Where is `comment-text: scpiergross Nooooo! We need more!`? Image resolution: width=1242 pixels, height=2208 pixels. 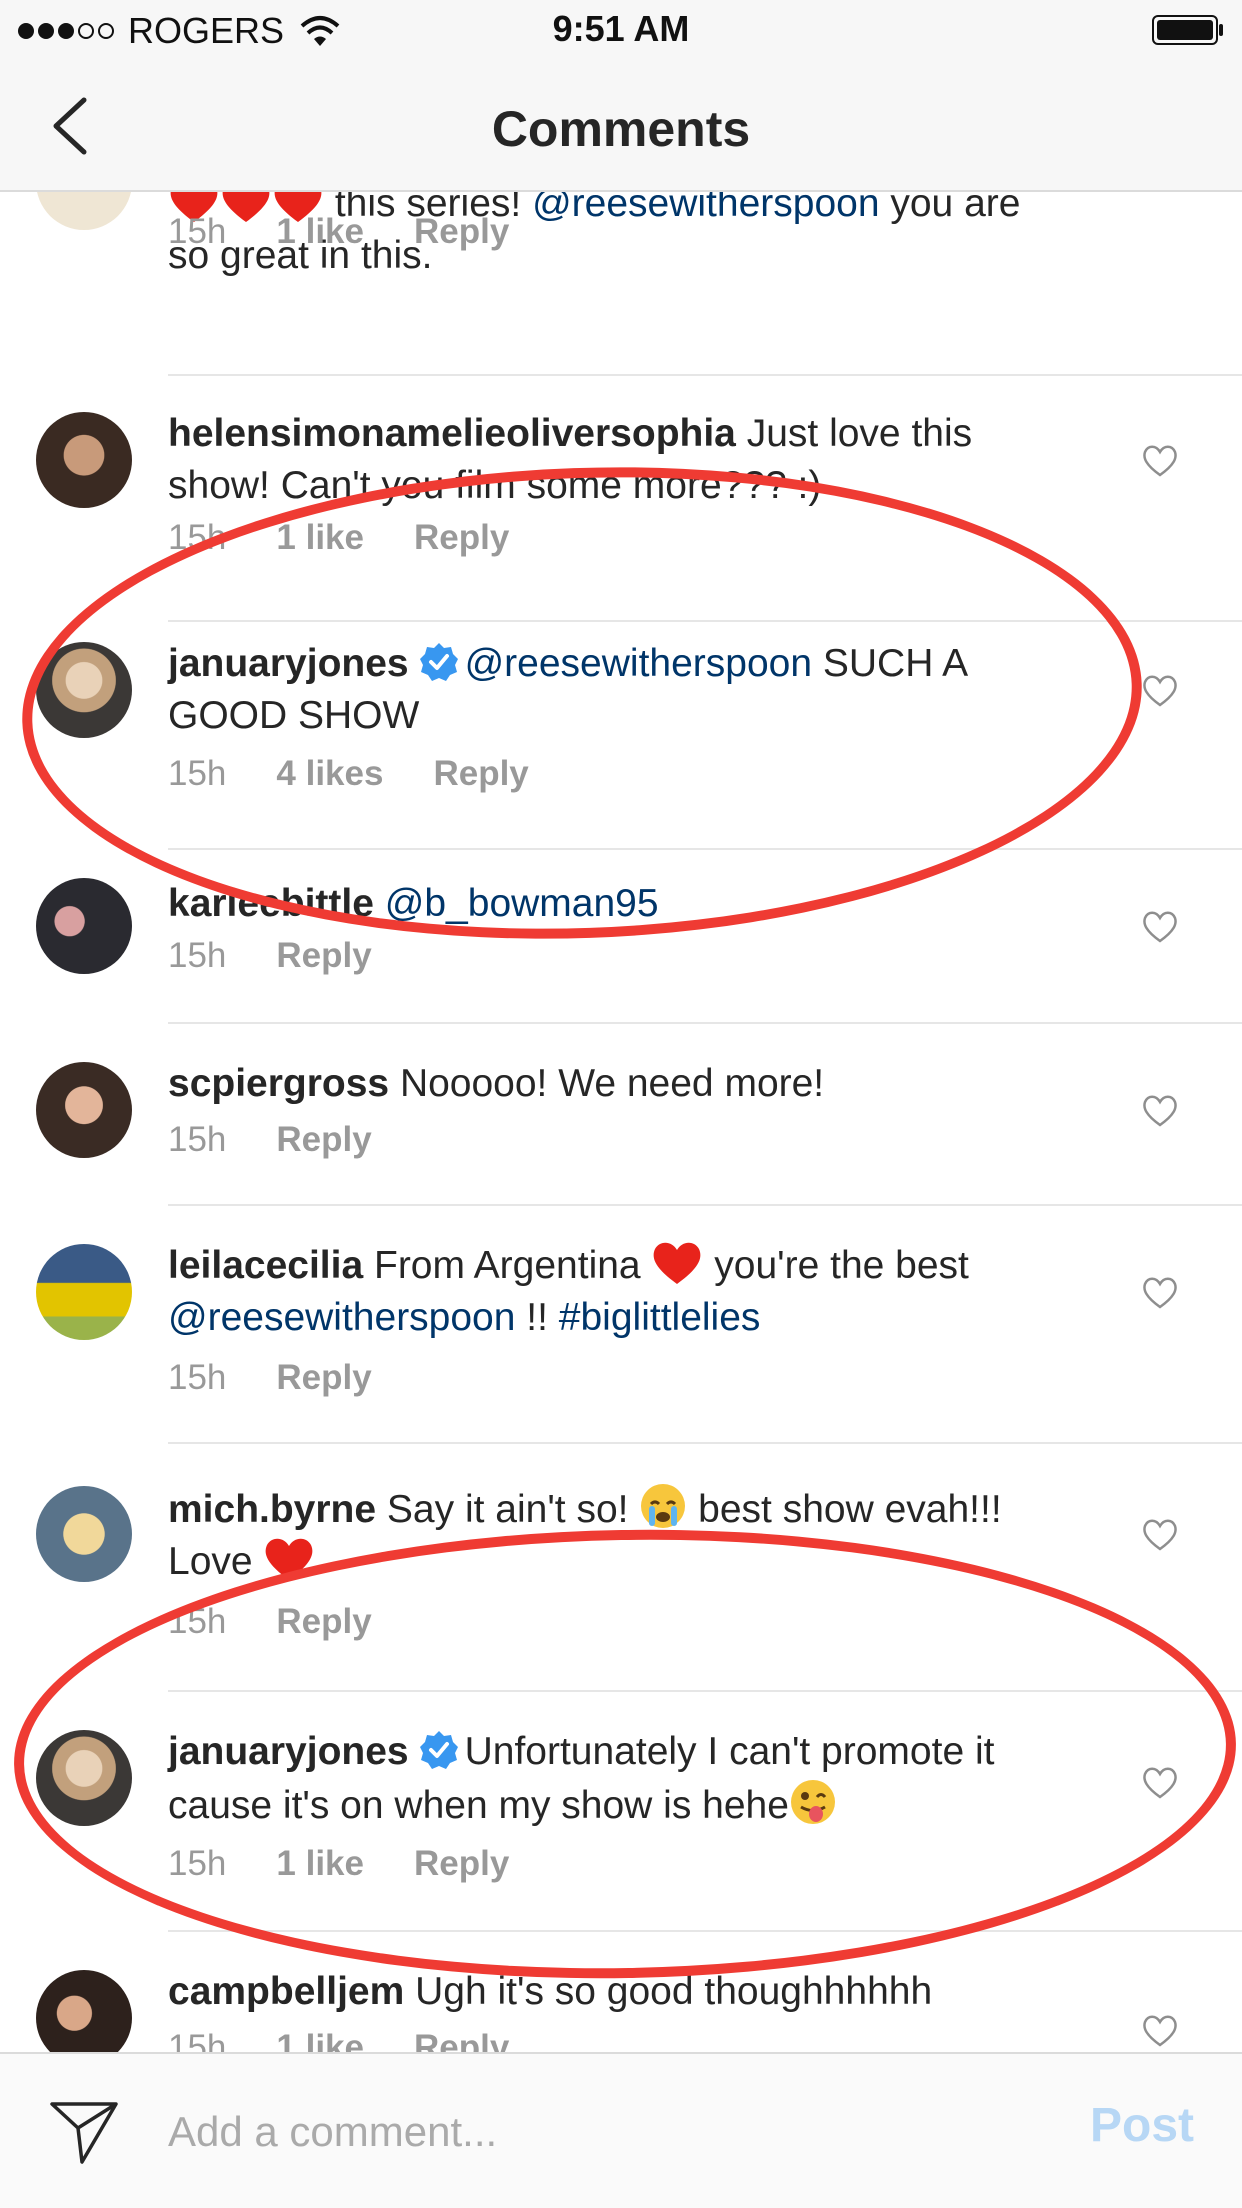 comment-text: scpiergross Nooooo! We need more! is located at coordinates (618, 1084).